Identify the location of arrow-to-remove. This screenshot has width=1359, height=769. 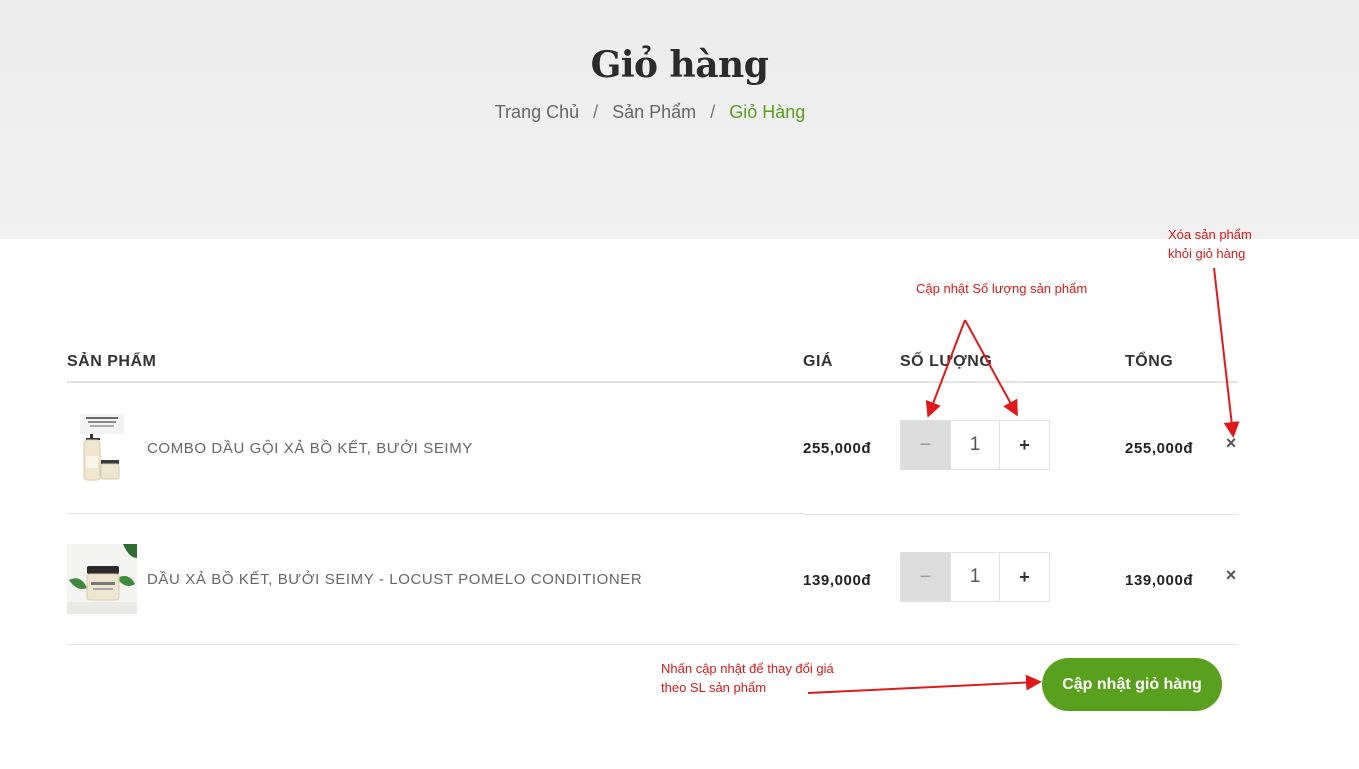
(1226, 352).